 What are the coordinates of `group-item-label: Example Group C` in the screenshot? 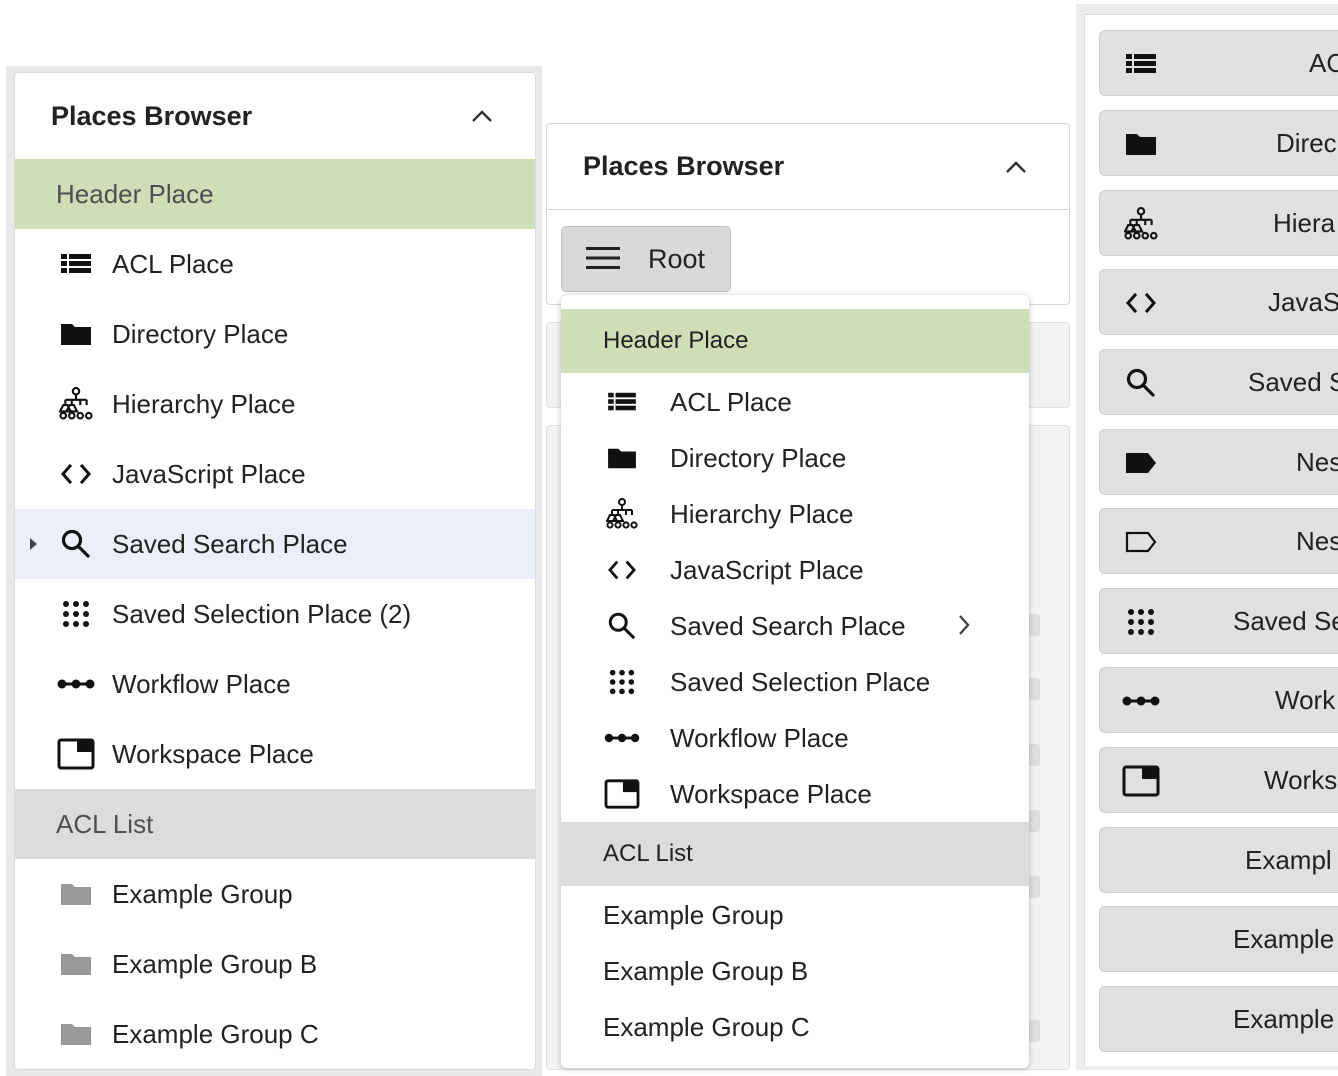 It's located at (215, 1033).